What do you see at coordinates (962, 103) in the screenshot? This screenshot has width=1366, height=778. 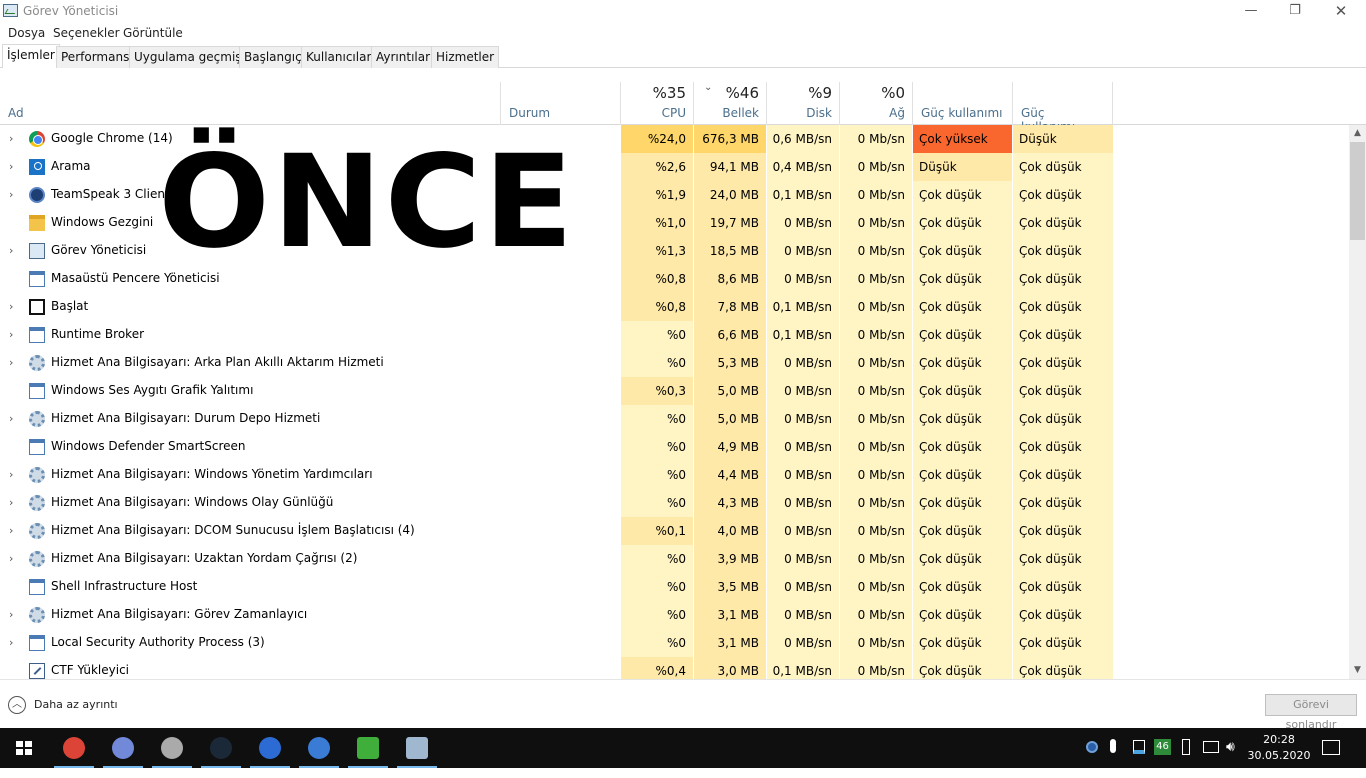 I see `header-power: Güç kullanımı` at bounding box center [962, 103].